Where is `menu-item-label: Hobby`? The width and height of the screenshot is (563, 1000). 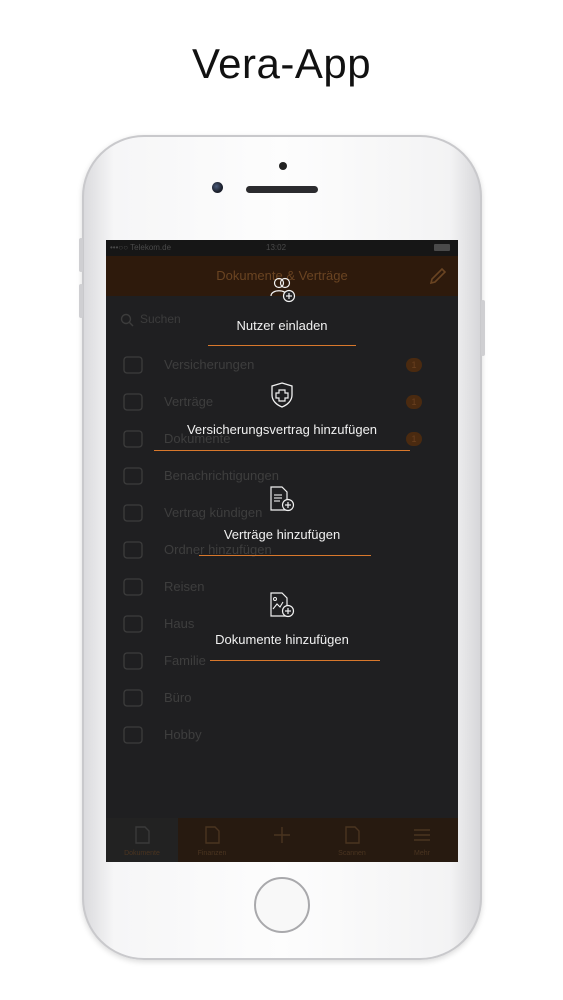 menu-item-label: Hobby is located at coordinates (183, 734).